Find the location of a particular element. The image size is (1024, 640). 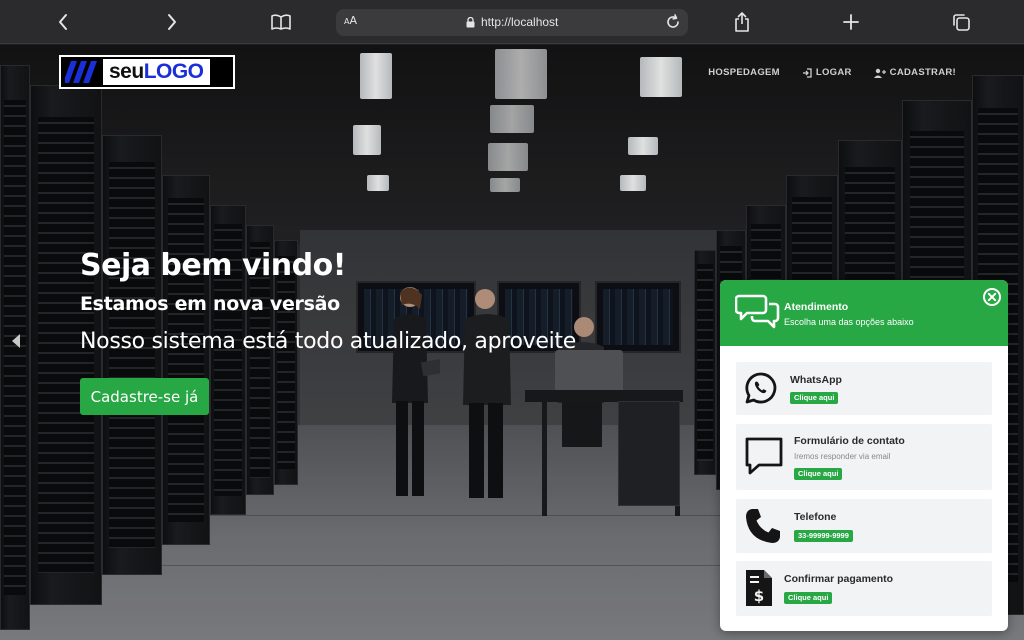

support-option-title: Confirmar pagamento is located at coordinates (839, 579).